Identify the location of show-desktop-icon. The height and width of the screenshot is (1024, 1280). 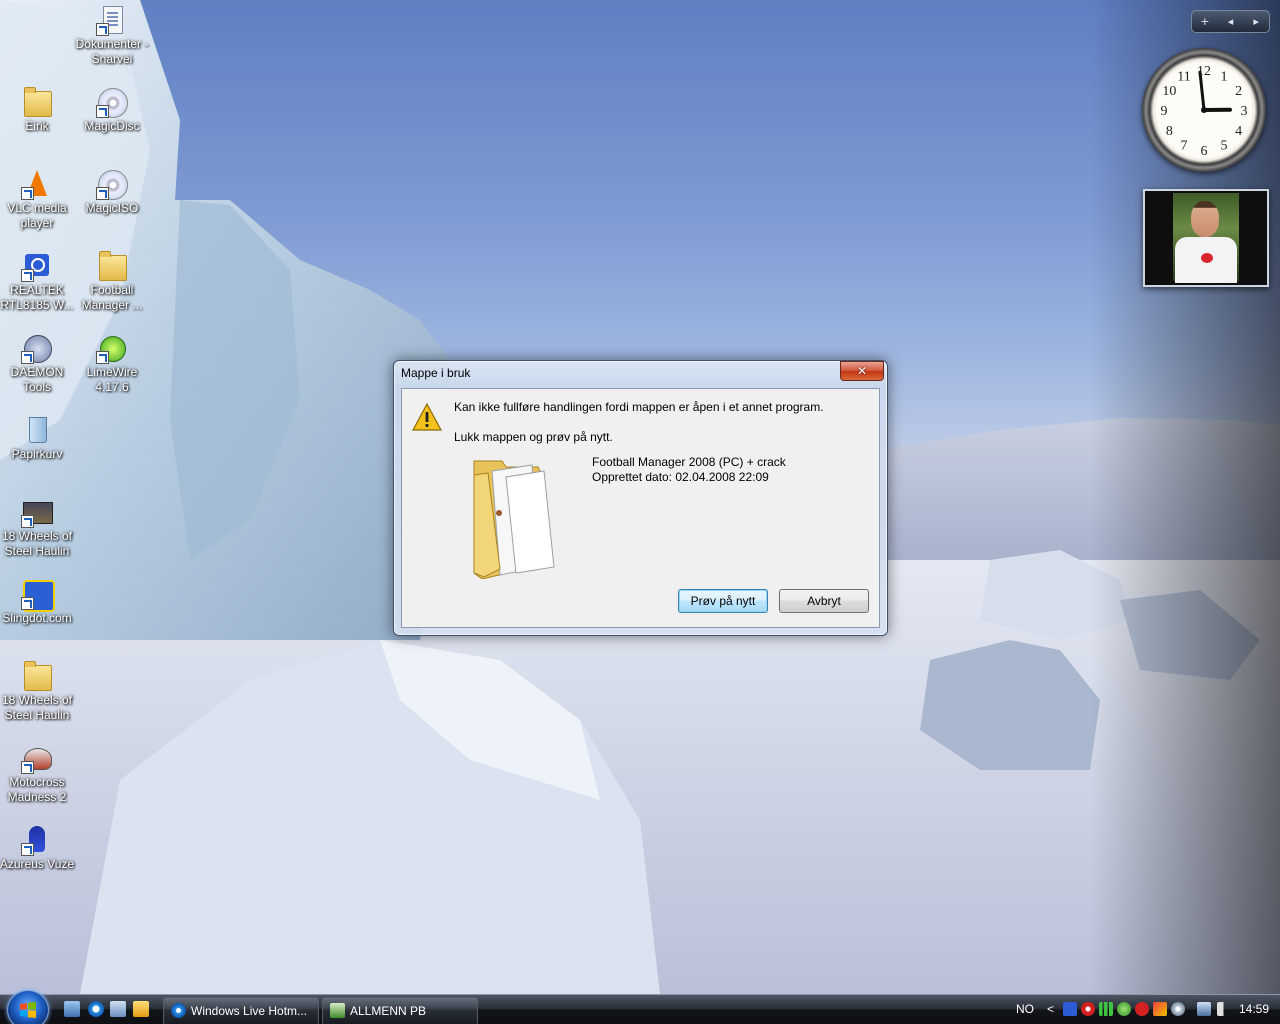
(72, 1009).